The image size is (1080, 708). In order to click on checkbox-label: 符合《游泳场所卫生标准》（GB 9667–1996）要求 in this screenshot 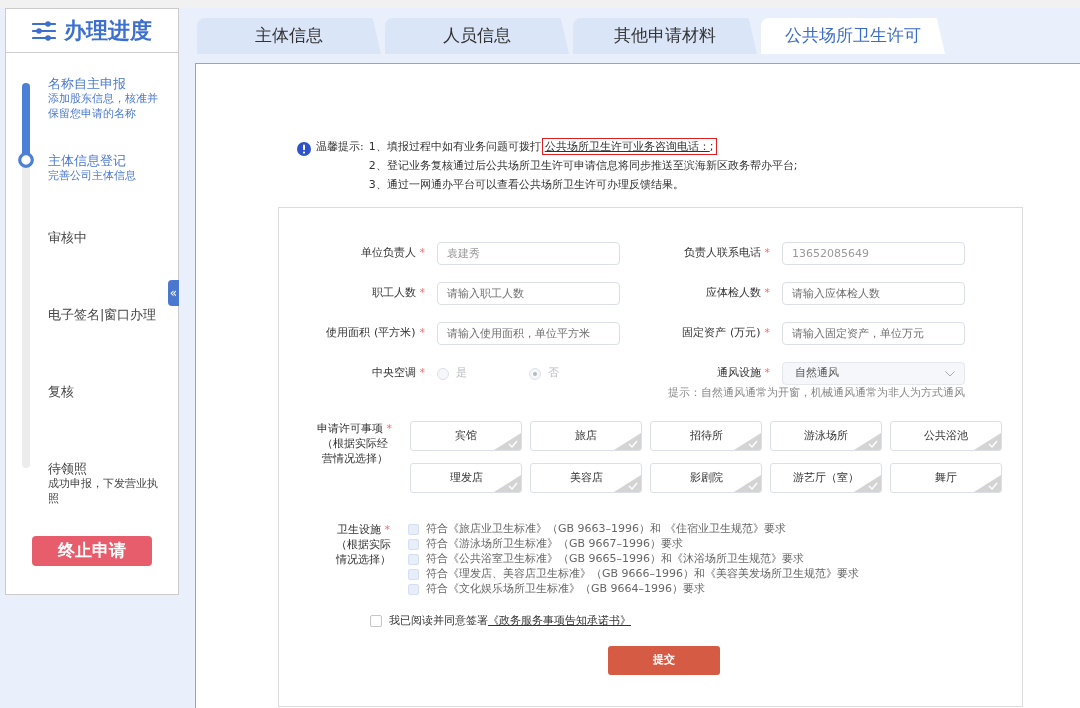, I will do `click(555, 544)`.